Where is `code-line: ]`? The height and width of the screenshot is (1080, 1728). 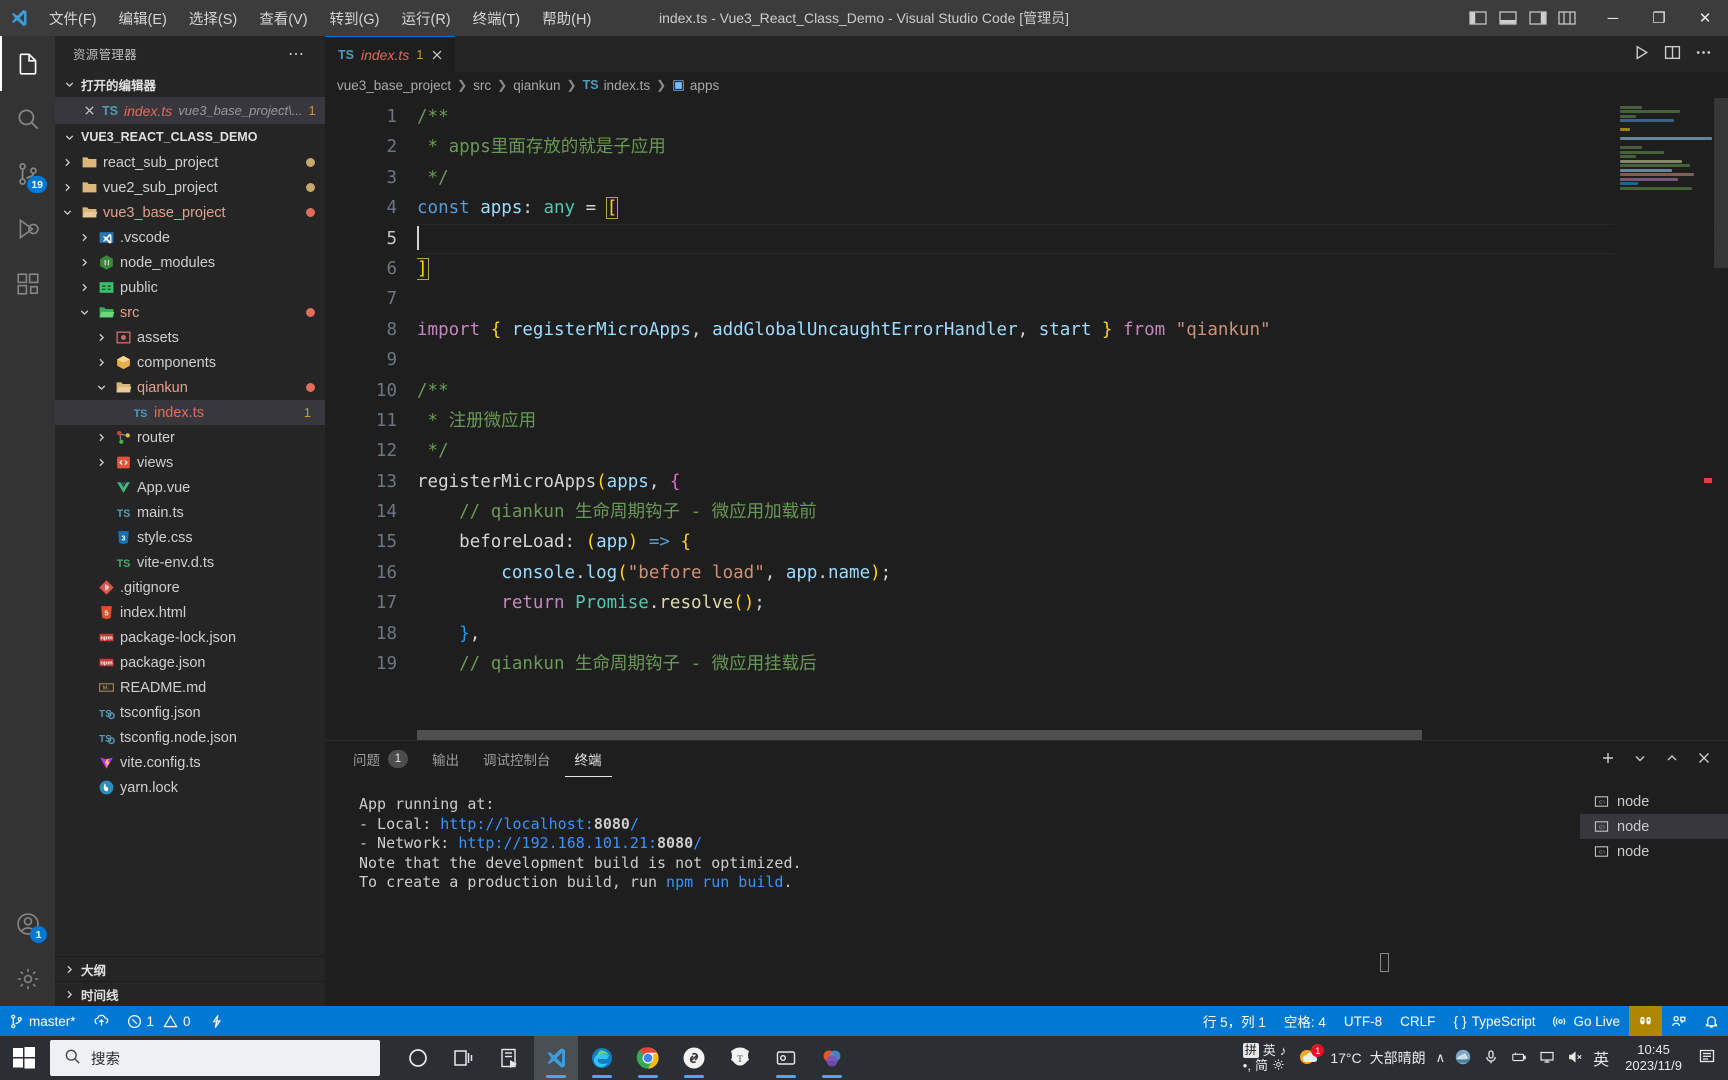 code-line: ] is located at coordinates (1072, 269).